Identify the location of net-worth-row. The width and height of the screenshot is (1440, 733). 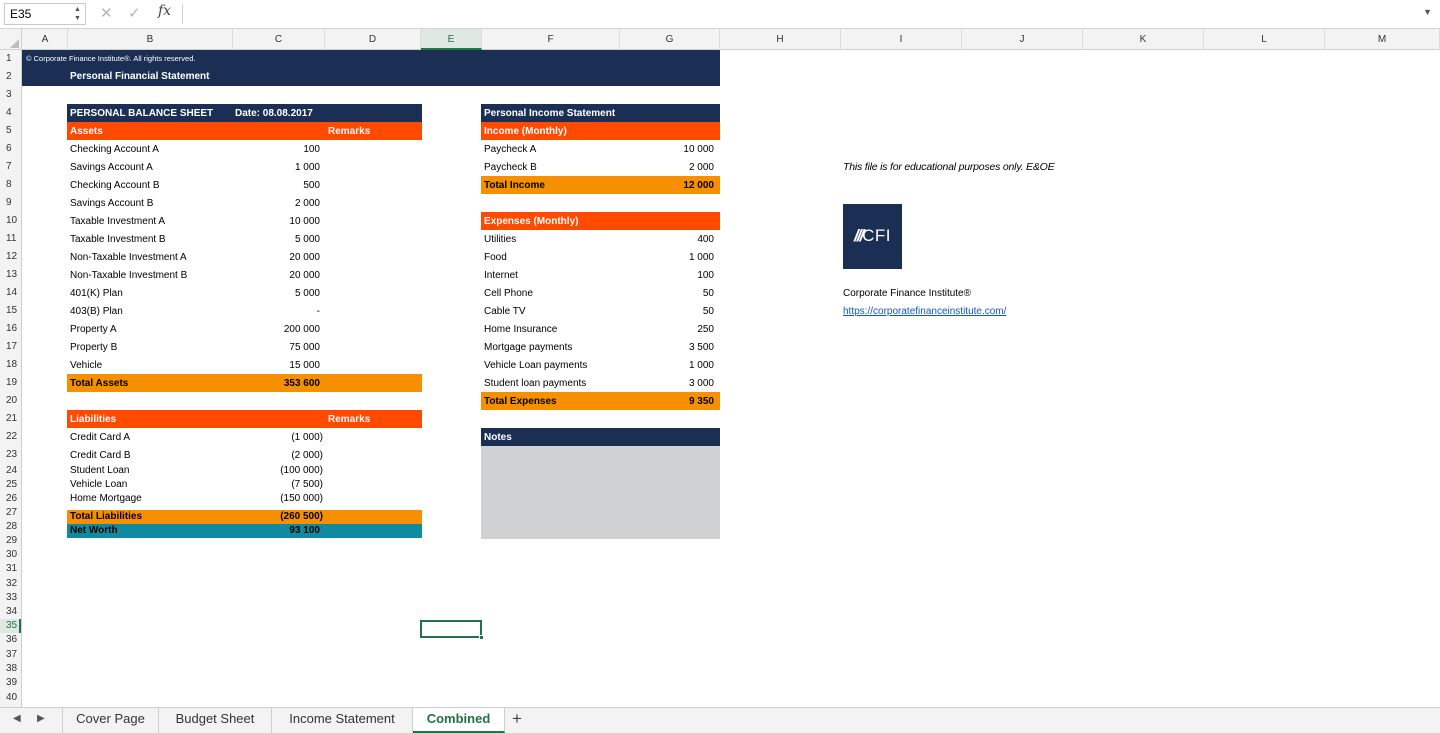
(244, 531).